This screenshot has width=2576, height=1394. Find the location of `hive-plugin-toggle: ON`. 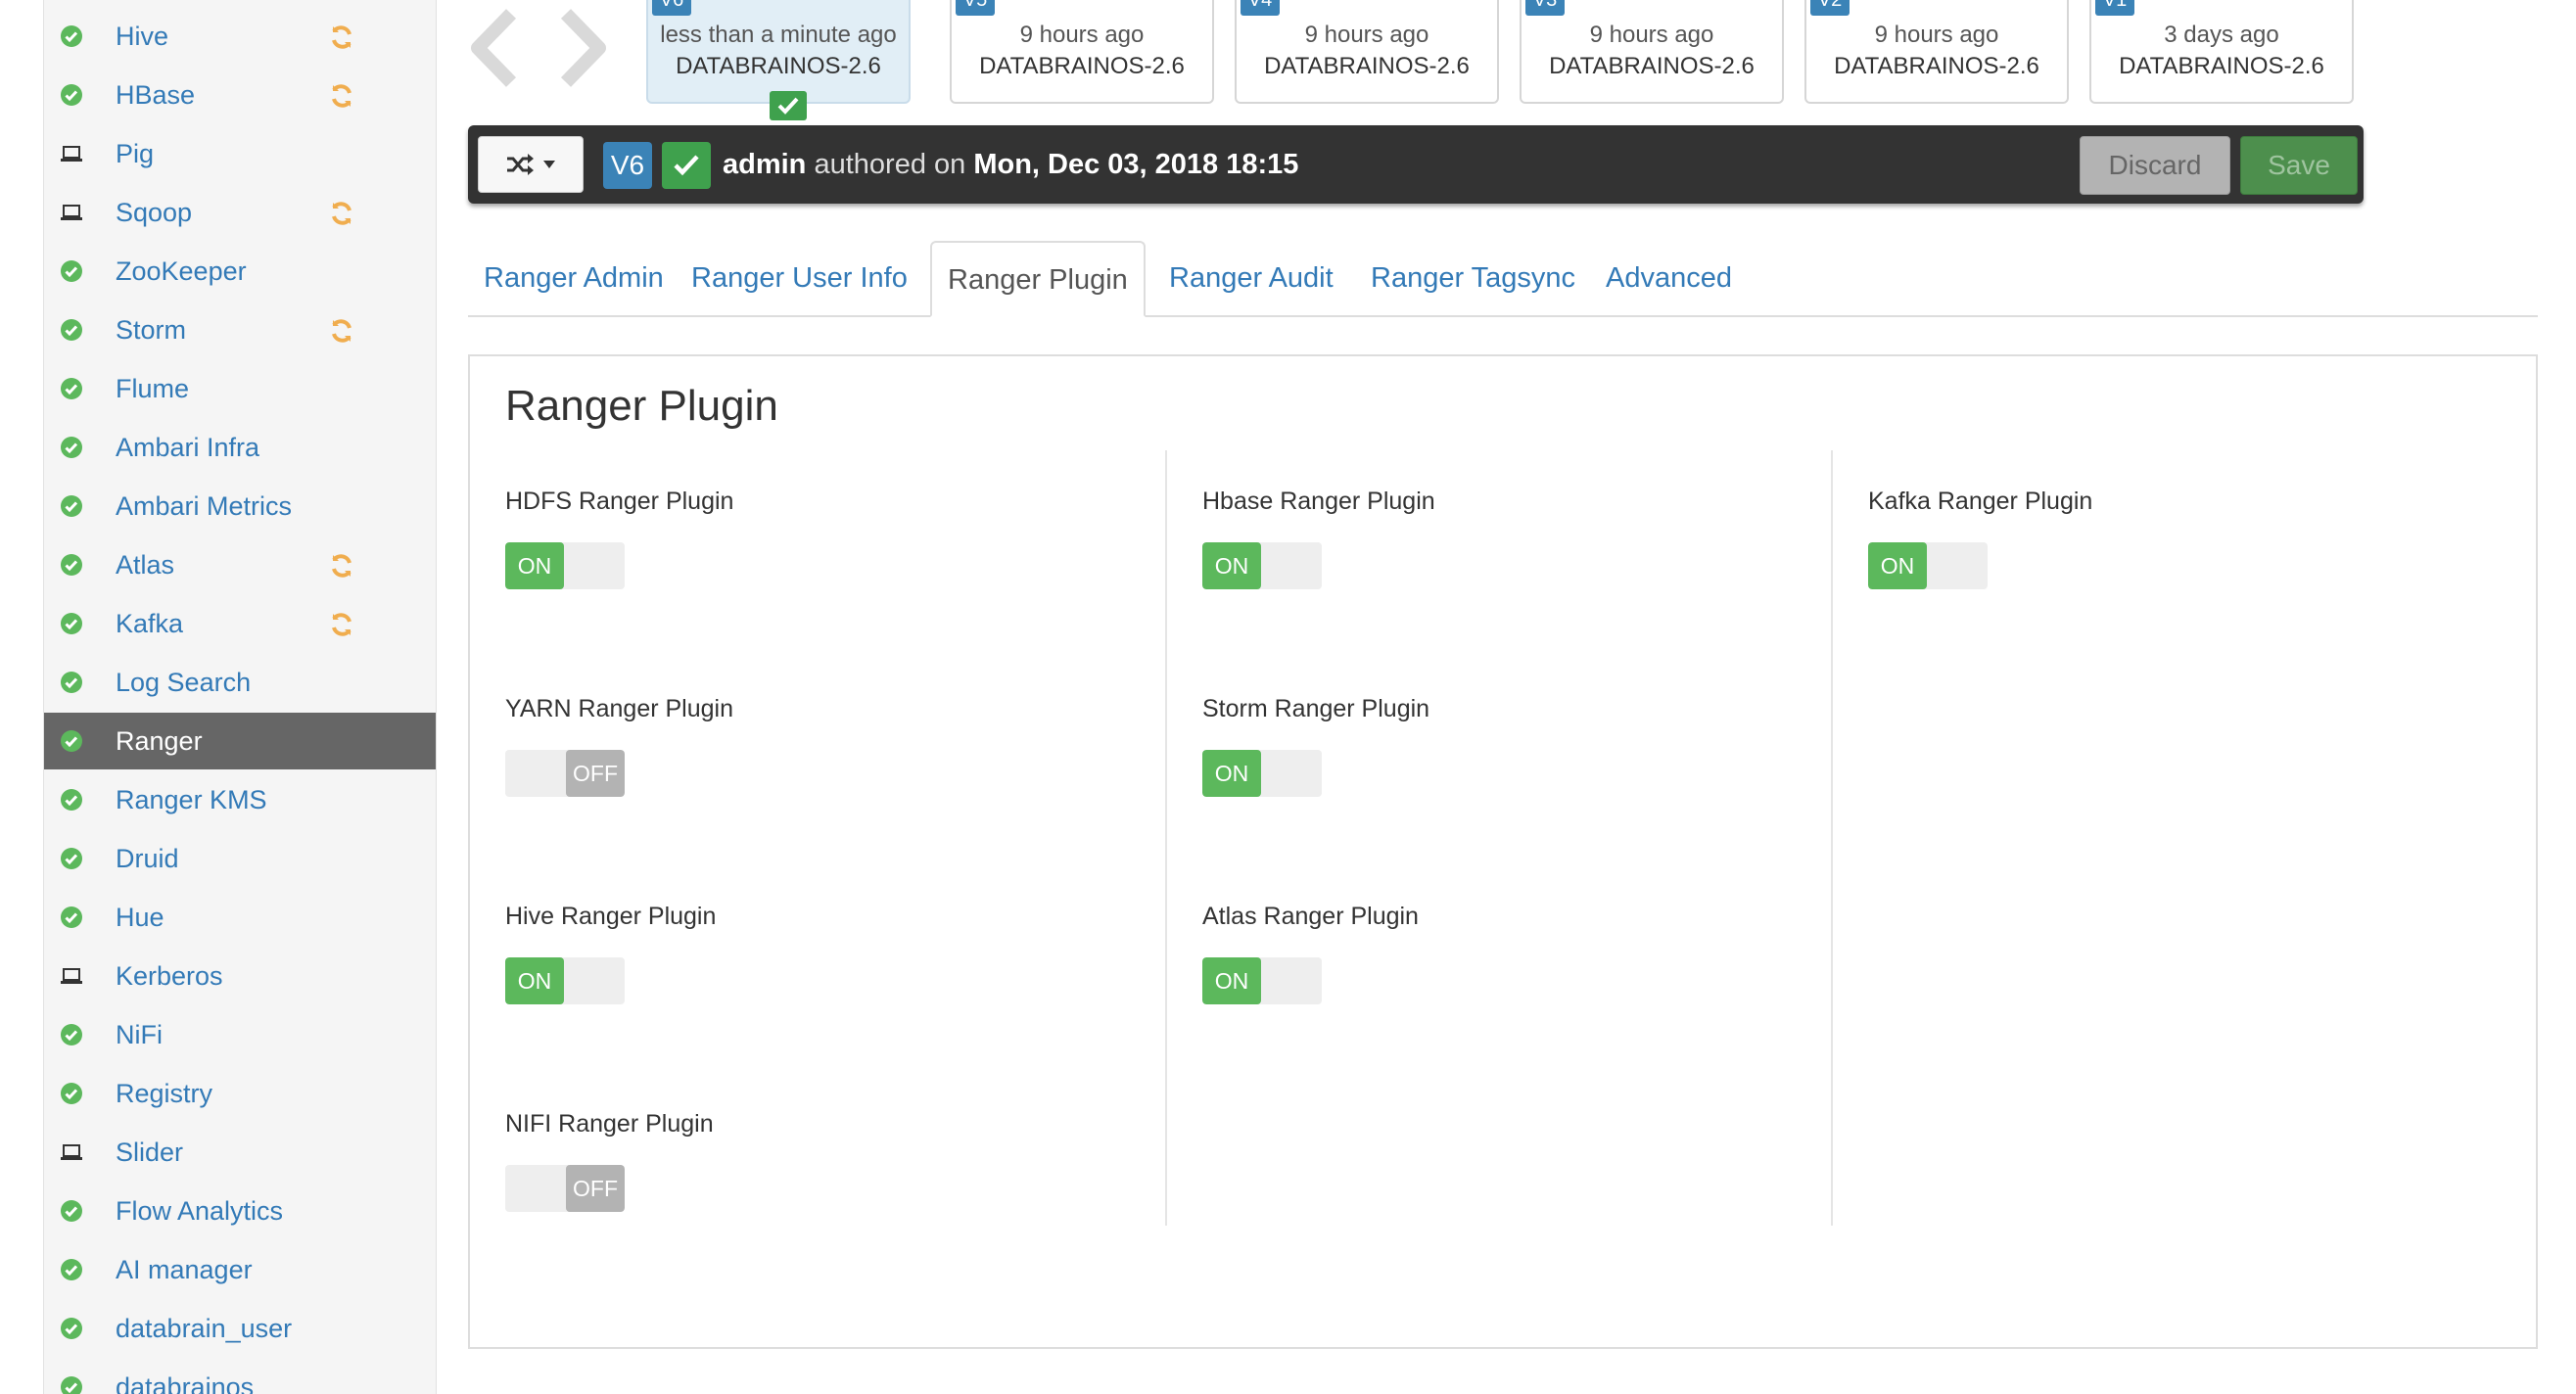

hive-plugin-toggle: ON is located at coordinates (565, 980).